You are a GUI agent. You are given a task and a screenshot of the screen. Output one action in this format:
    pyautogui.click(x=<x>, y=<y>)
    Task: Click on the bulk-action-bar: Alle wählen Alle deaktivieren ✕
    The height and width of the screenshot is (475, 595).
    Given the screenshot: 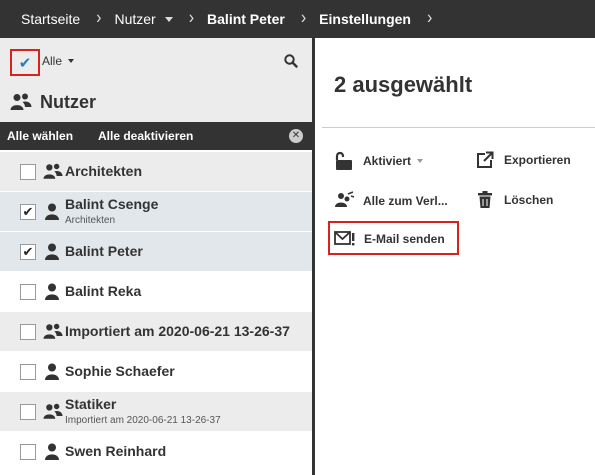 What is the action you would take?
    pyautogui.click(x=156, y=136)
    